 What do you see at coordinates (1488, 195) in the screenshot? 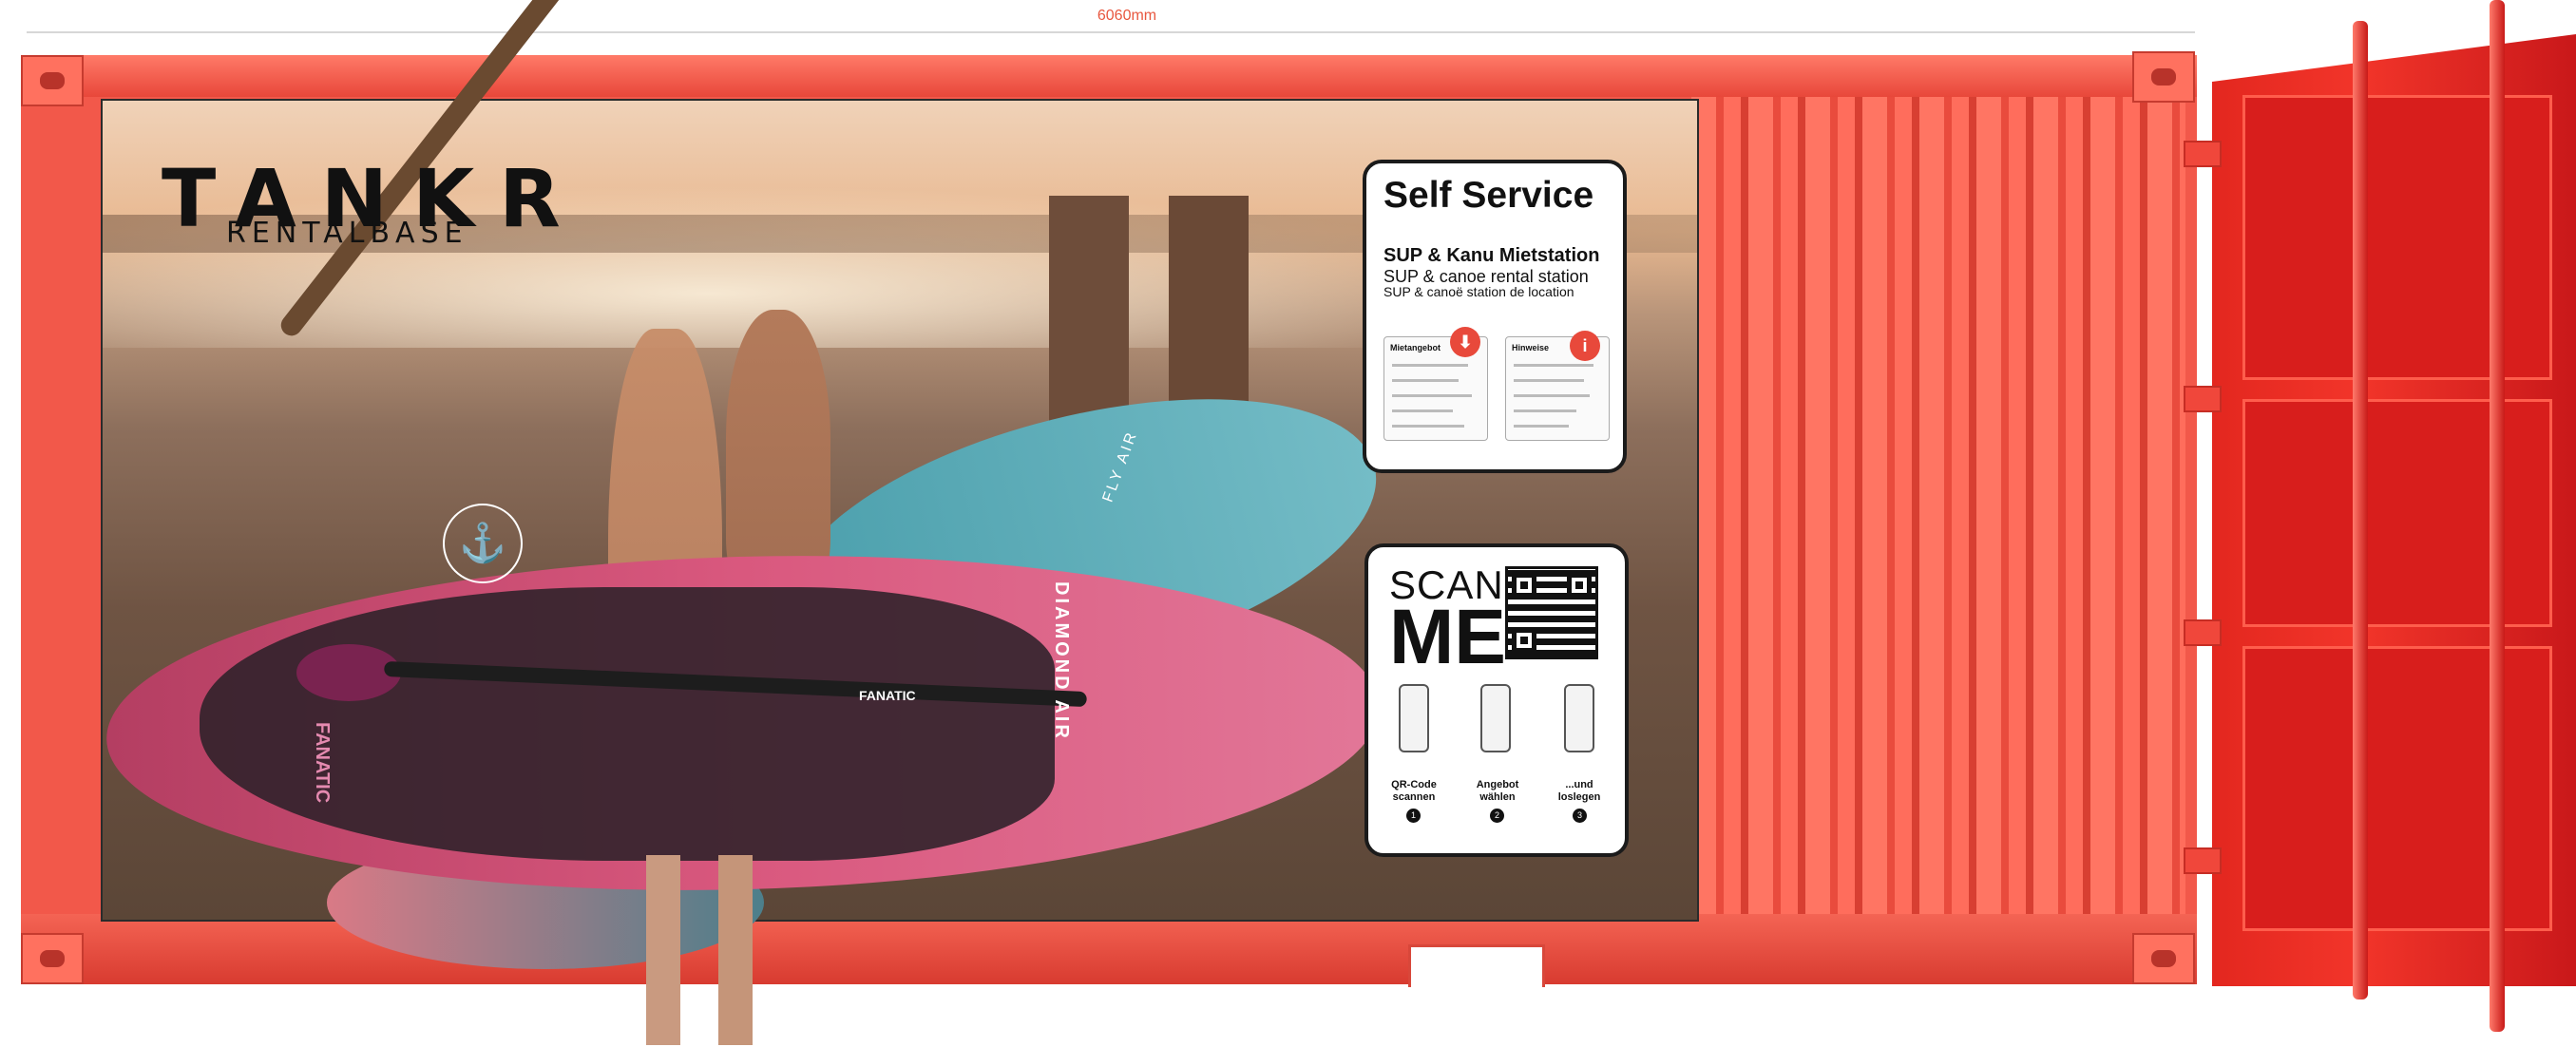
I see `self-service-title: Self Service` at bounding box center [1488, 195].